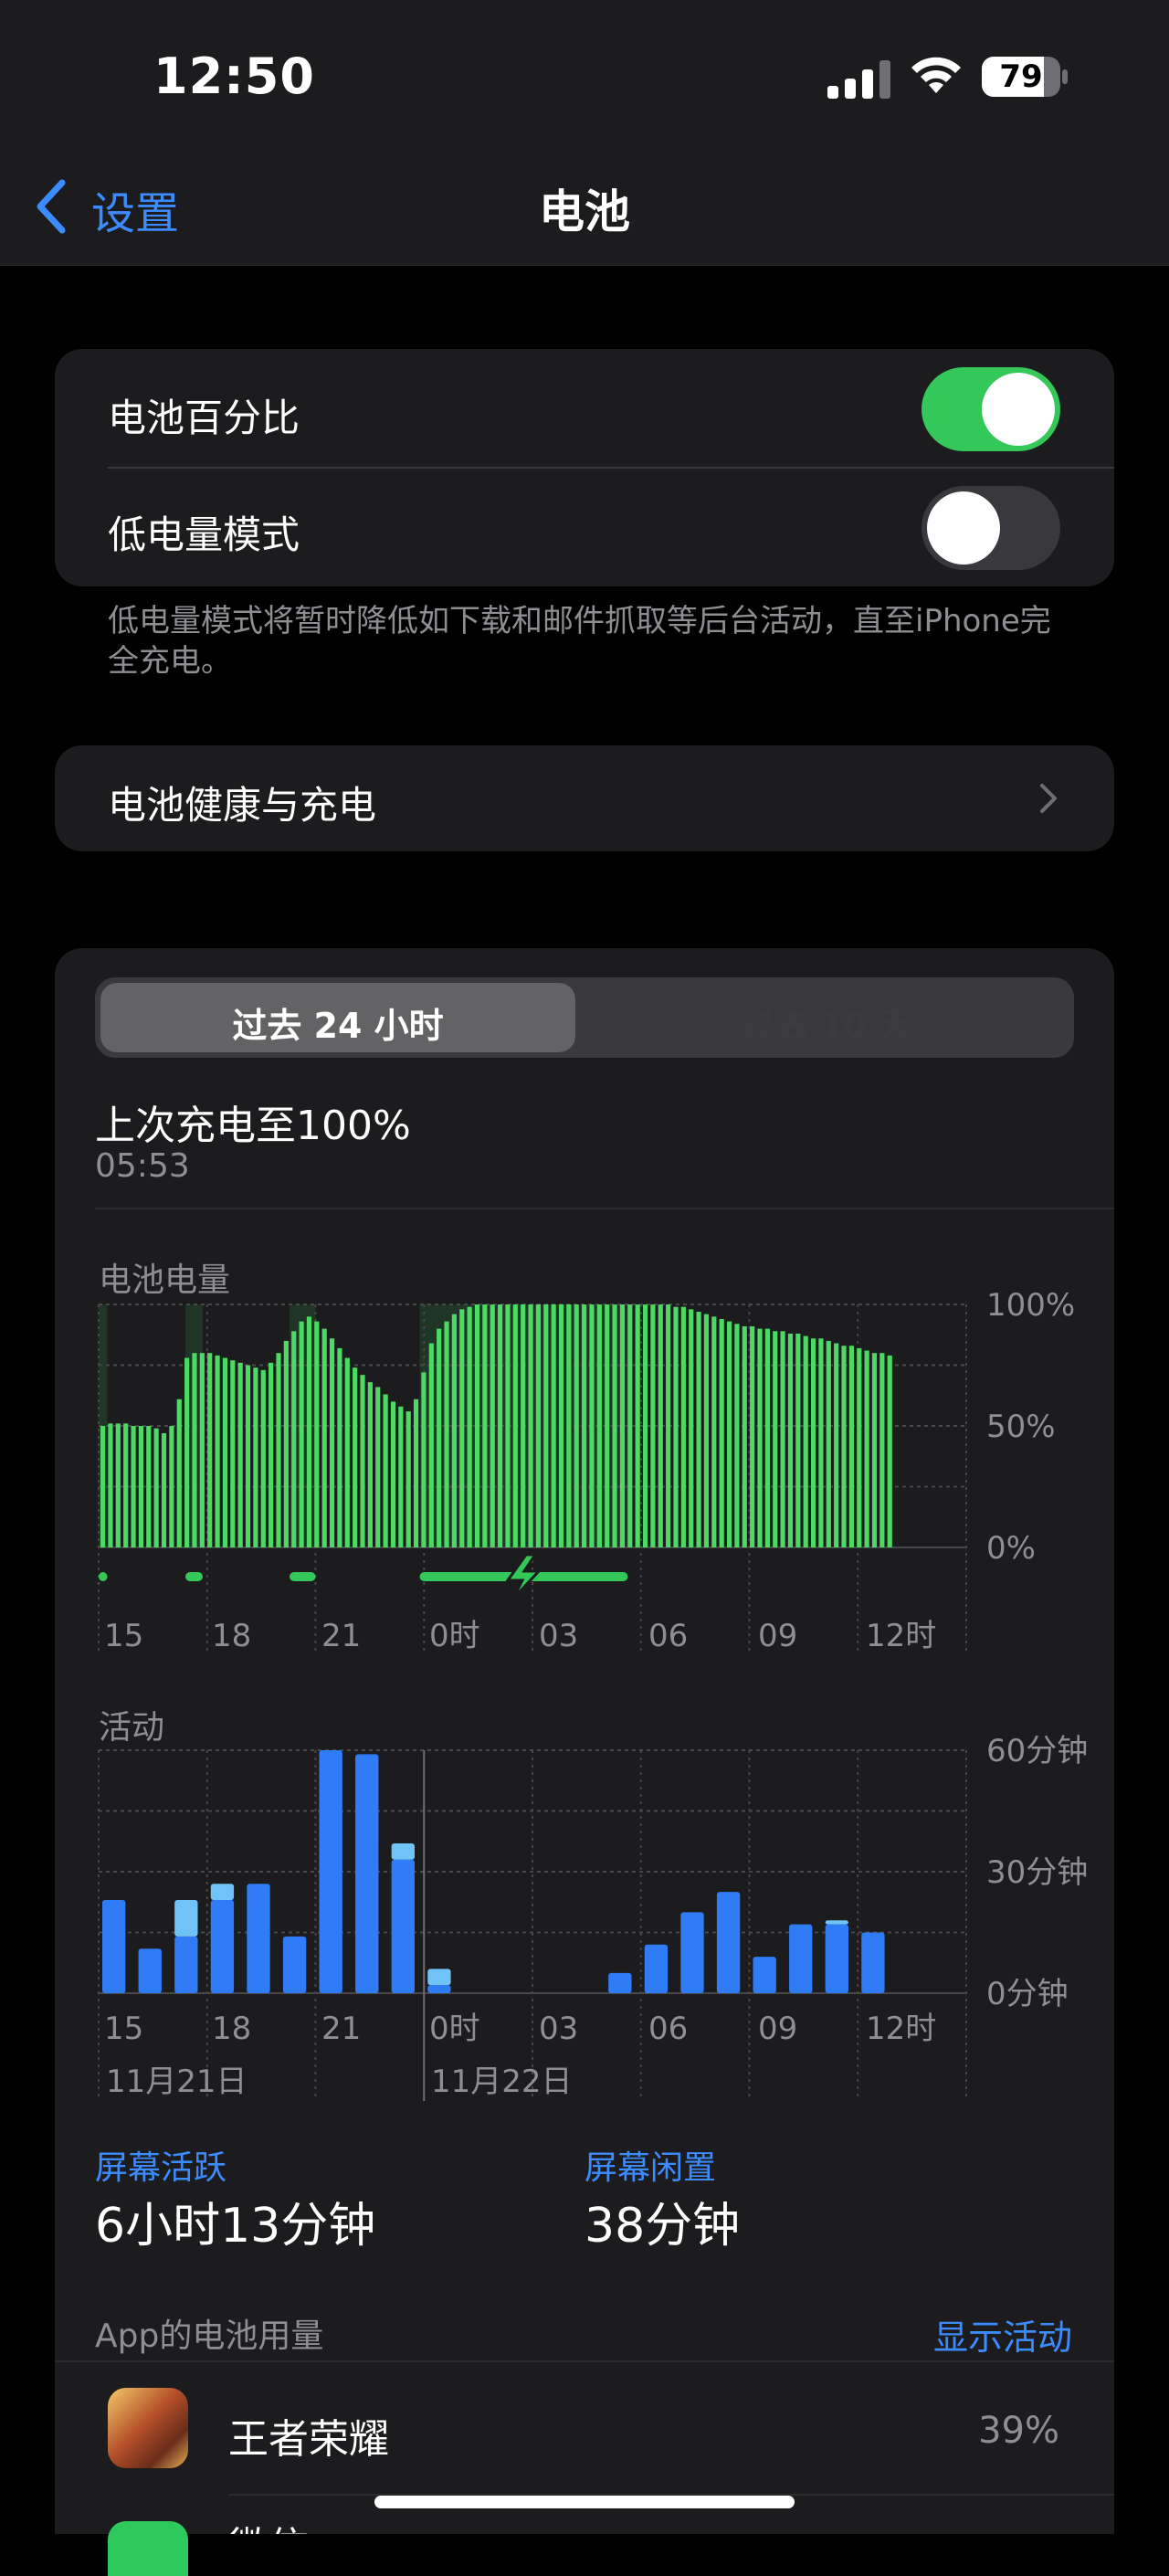 Image resolution: width=1169 pixels, height=2576 pixels. What do you see at coordinates (161, 2168) in the screenshot?
I see `screen-on-label: 屏幕活跃` at bounding box center [161, 2168].